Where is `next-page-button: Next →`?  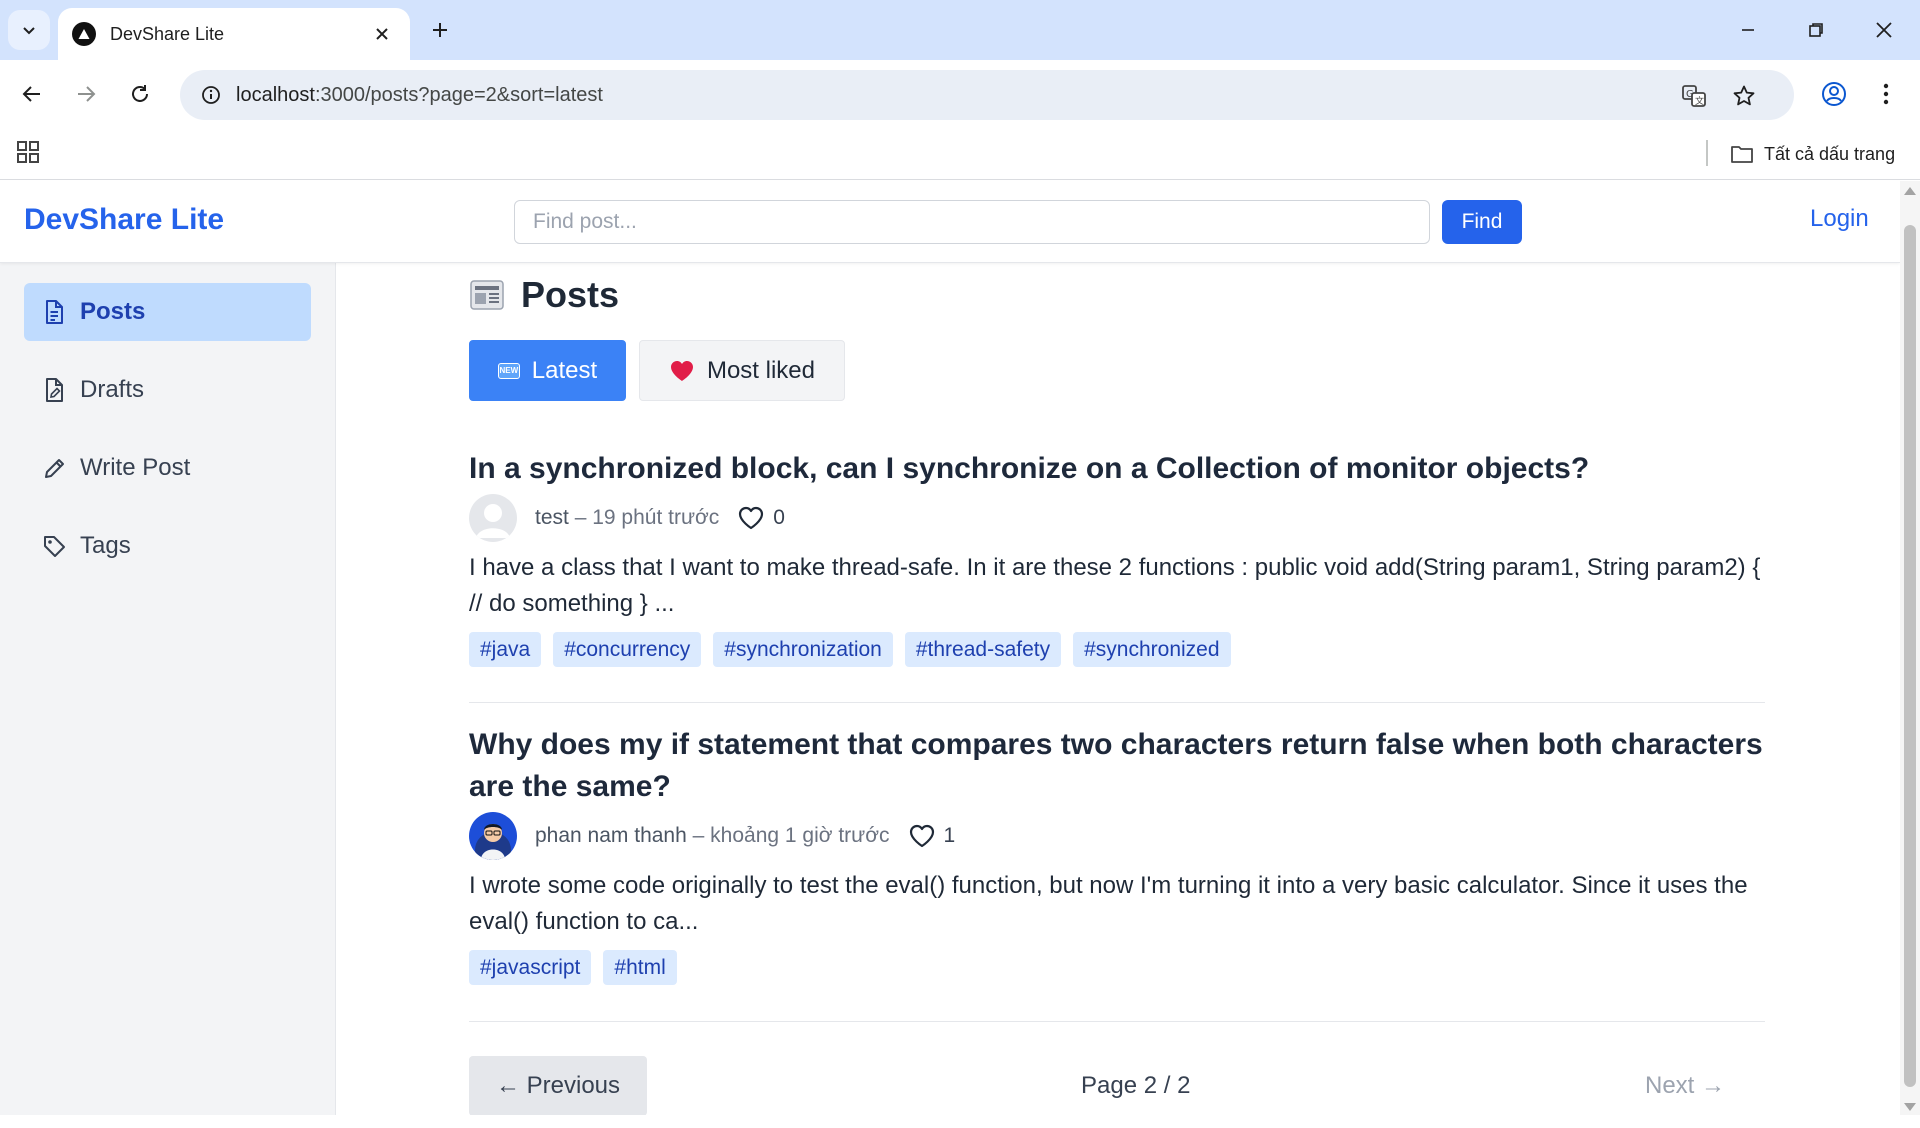
next-page-button: Next → is located at coordinates (1685, 1086).